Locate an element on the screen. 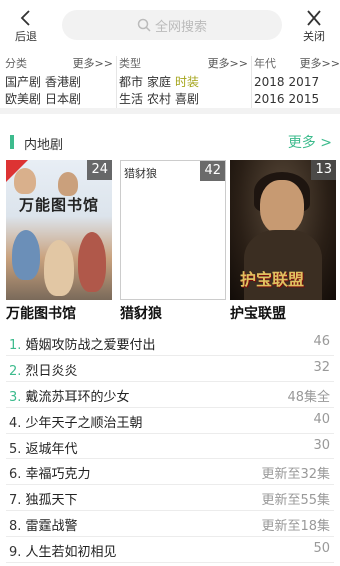 Image resolution: width=340 pixels, height=566 pixels. card-title: 猎豺狼 is located at coordinates (141, 314).